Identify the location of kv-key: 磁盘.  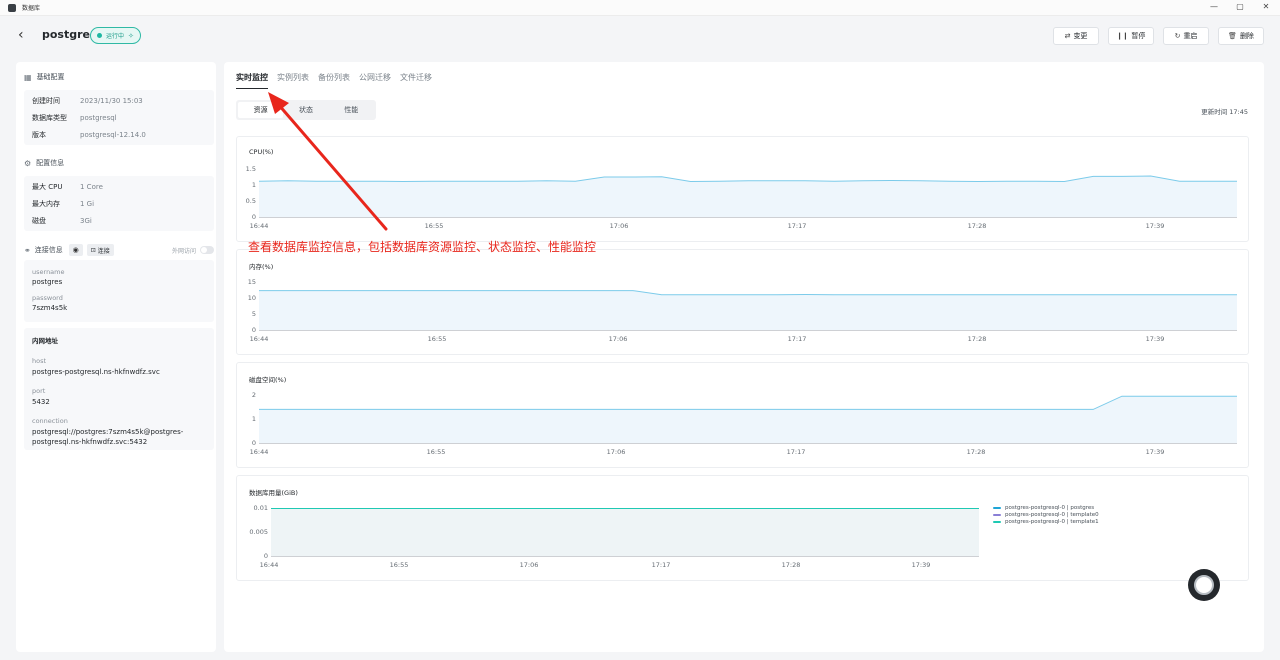
(39, 220).